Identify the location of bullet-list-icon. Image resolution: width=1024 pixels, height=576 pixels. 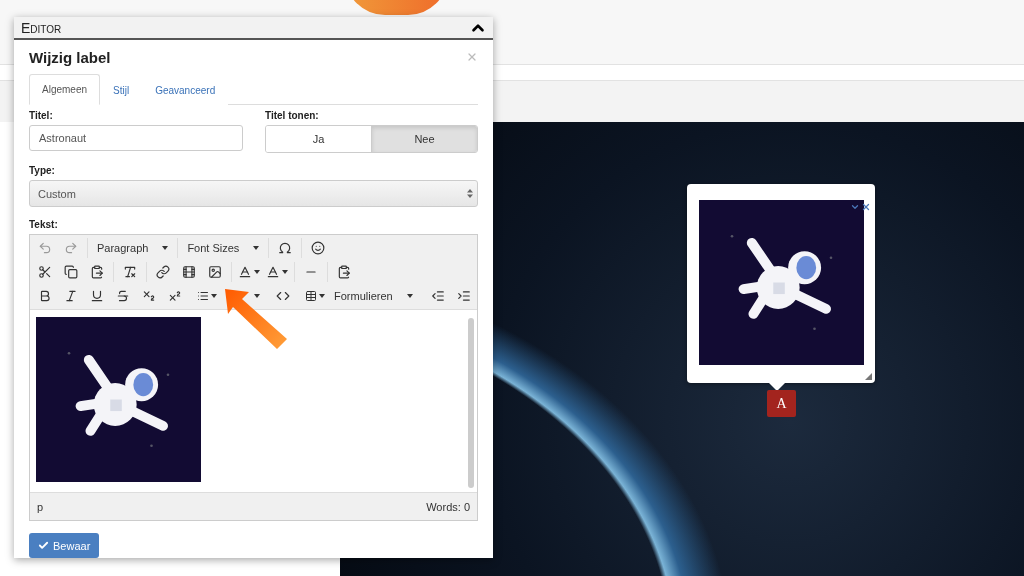
(203, 296).